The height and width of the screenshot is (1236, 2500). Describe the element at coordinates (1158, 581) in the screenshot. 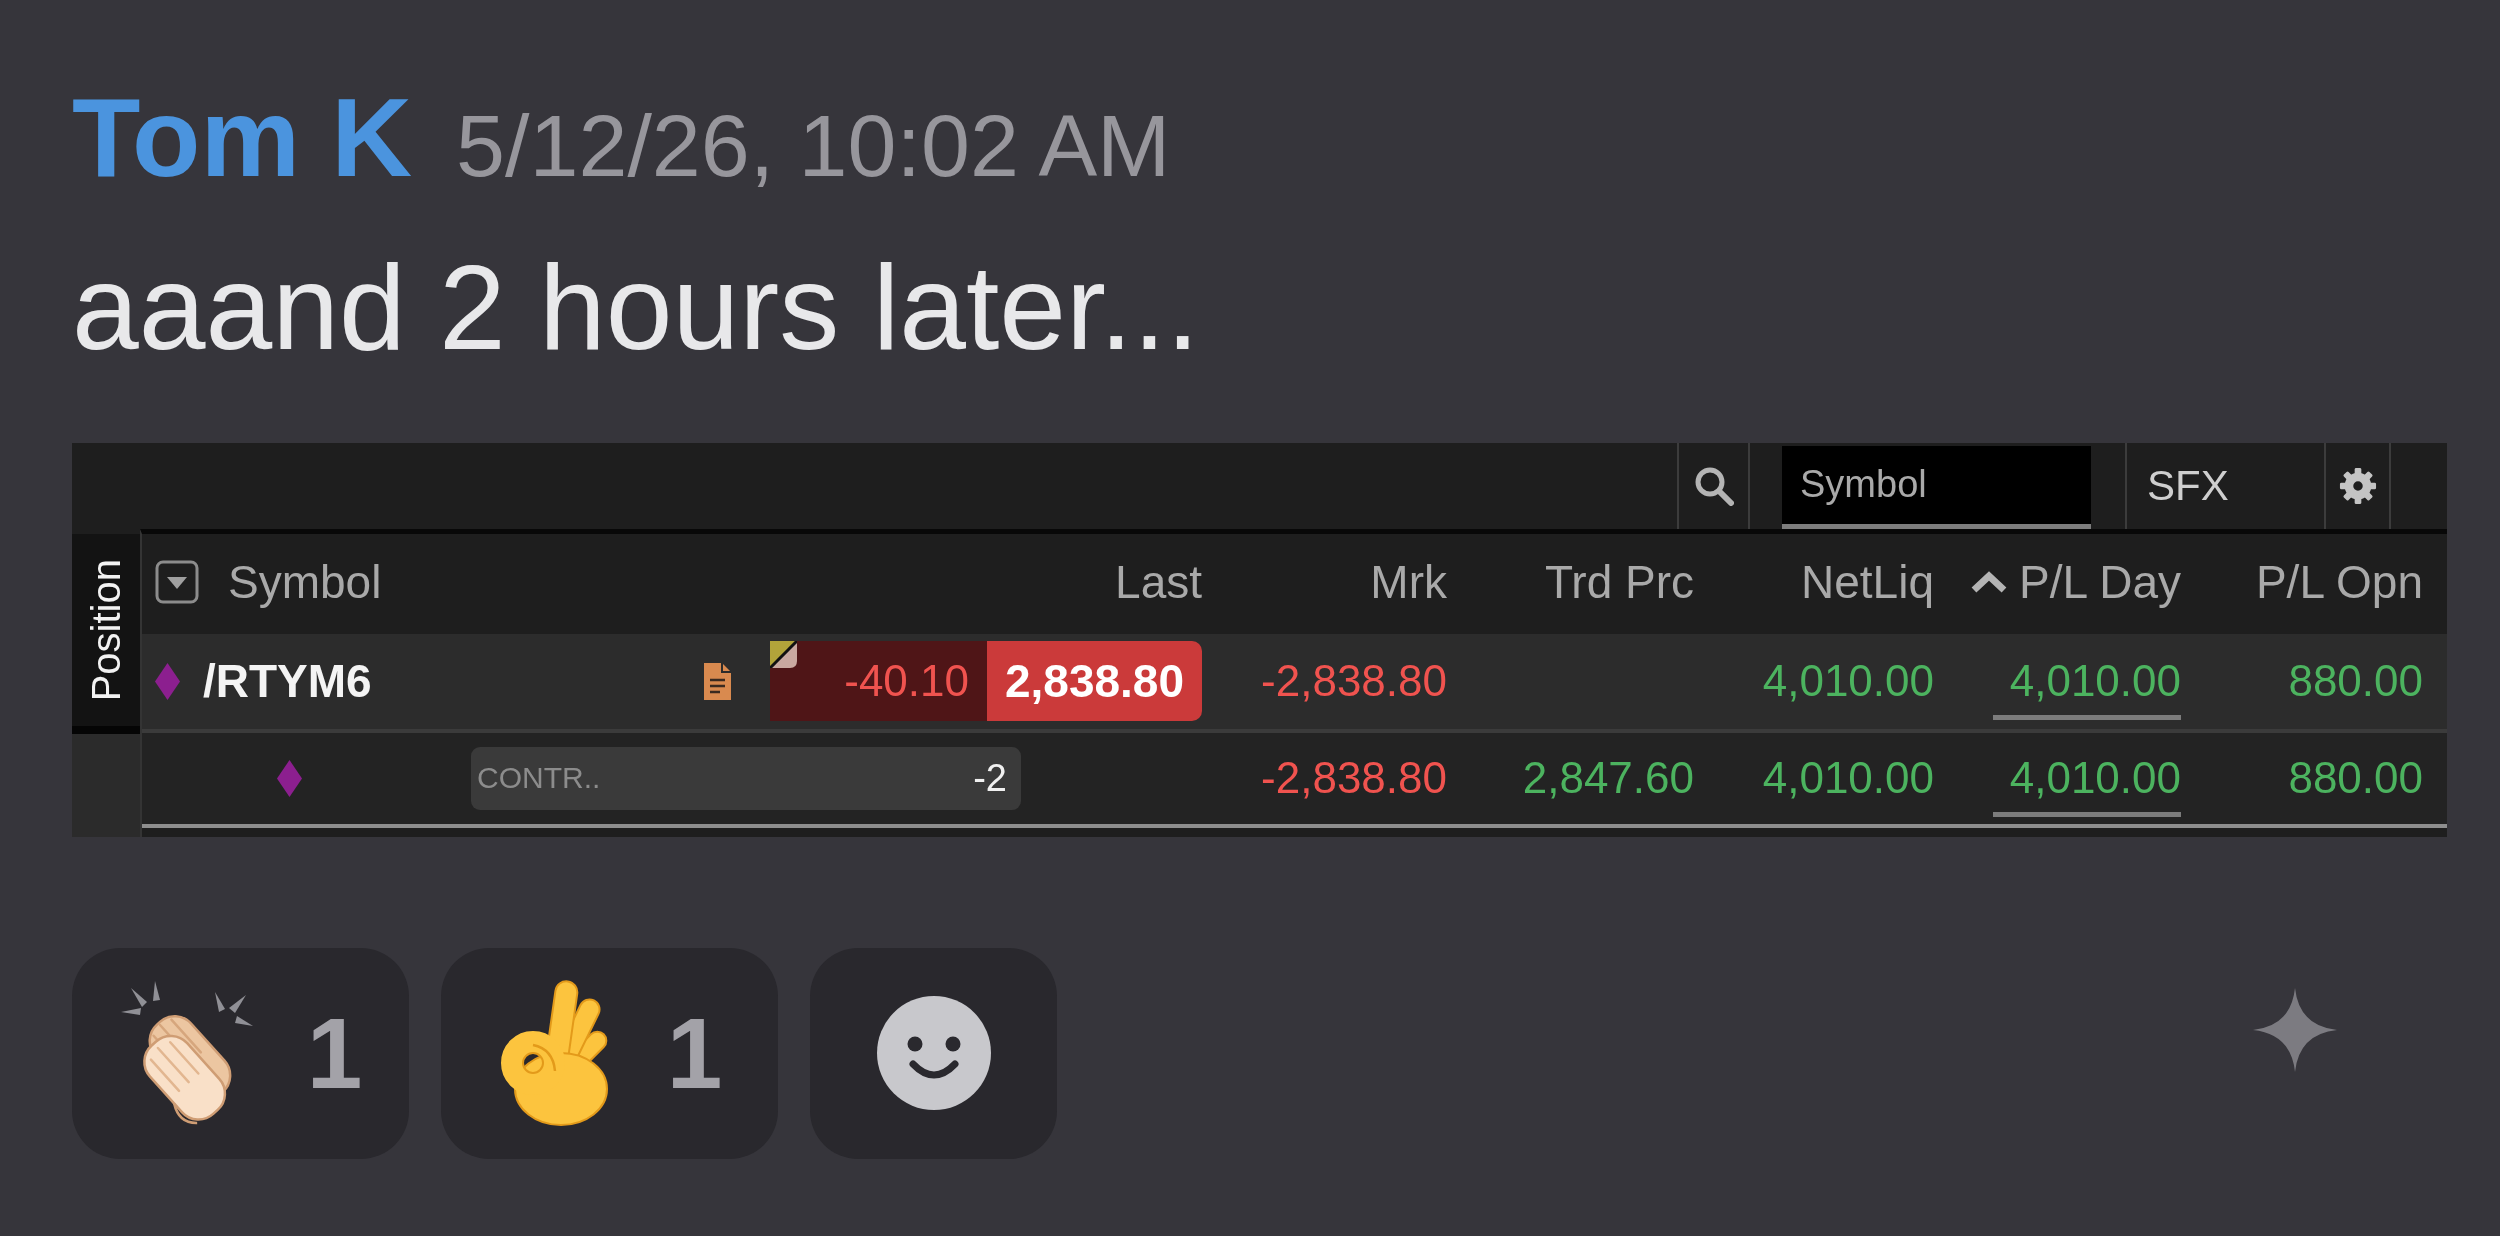

I see `column-header: Last` at that location.